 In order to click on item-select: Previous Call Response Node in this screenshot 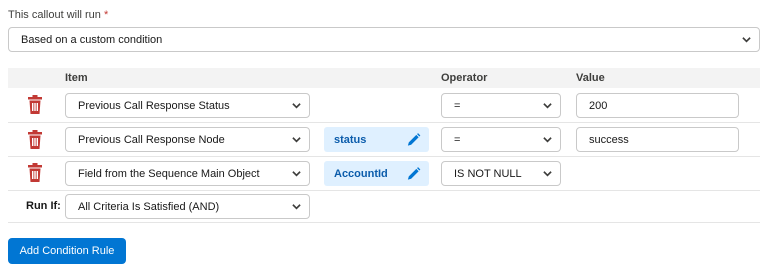, I will do `click(187, 139)`.